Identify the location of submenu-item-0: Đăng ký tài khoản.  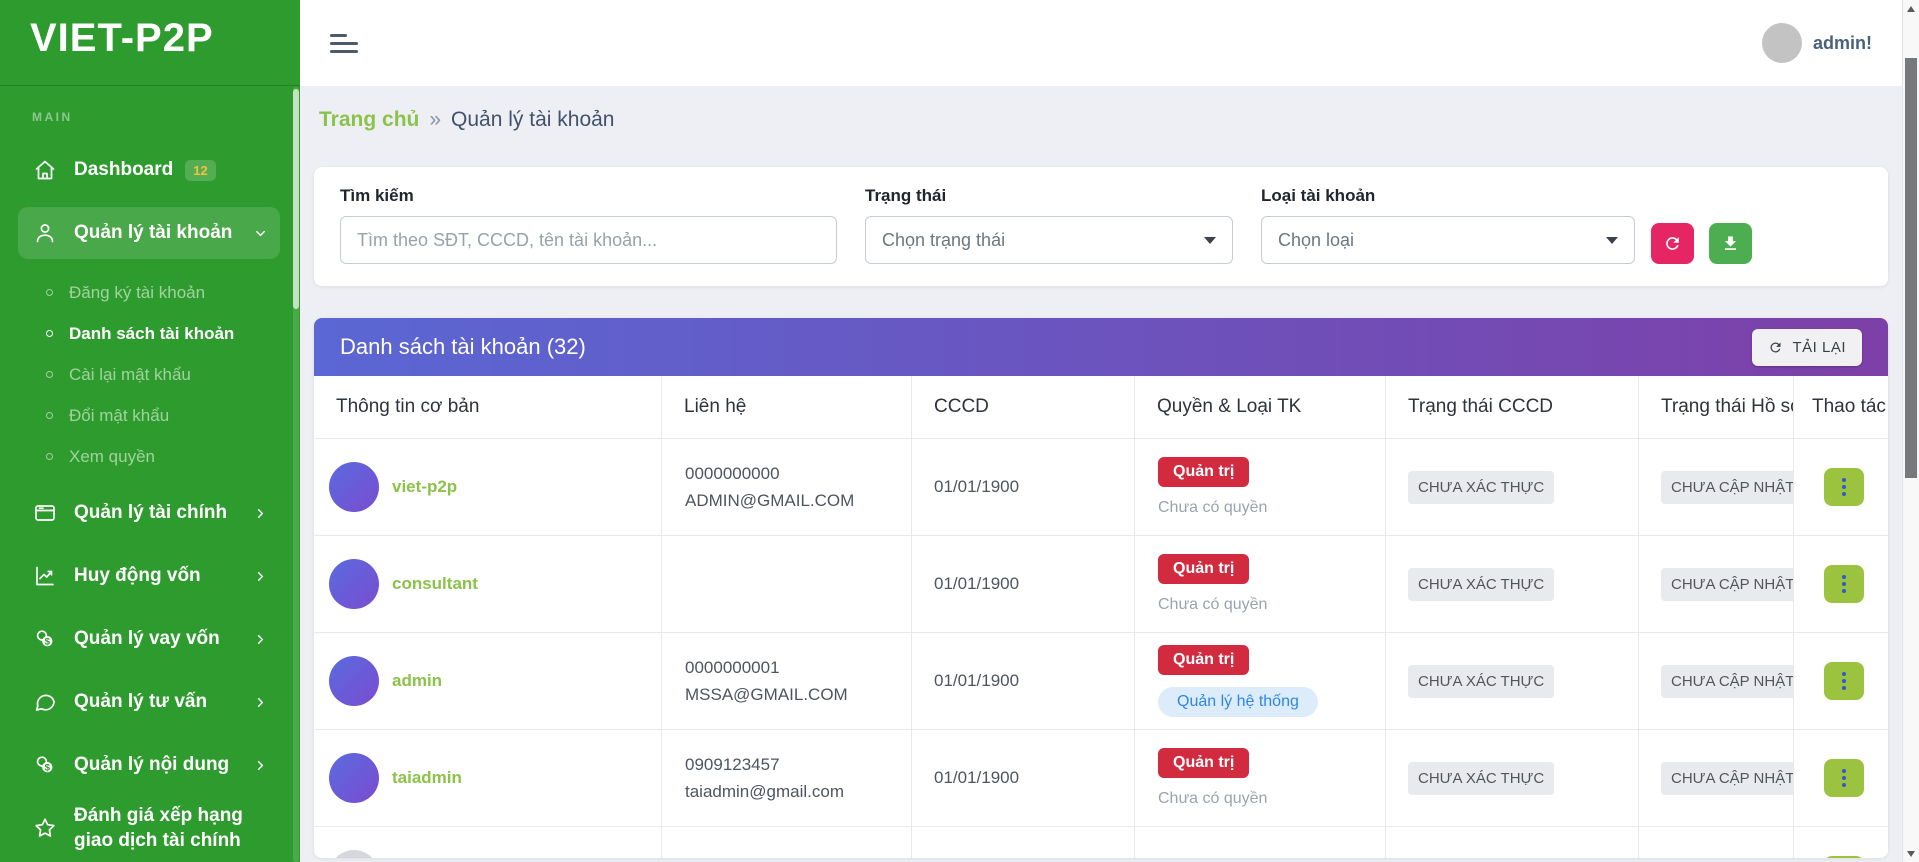
(149, 292).